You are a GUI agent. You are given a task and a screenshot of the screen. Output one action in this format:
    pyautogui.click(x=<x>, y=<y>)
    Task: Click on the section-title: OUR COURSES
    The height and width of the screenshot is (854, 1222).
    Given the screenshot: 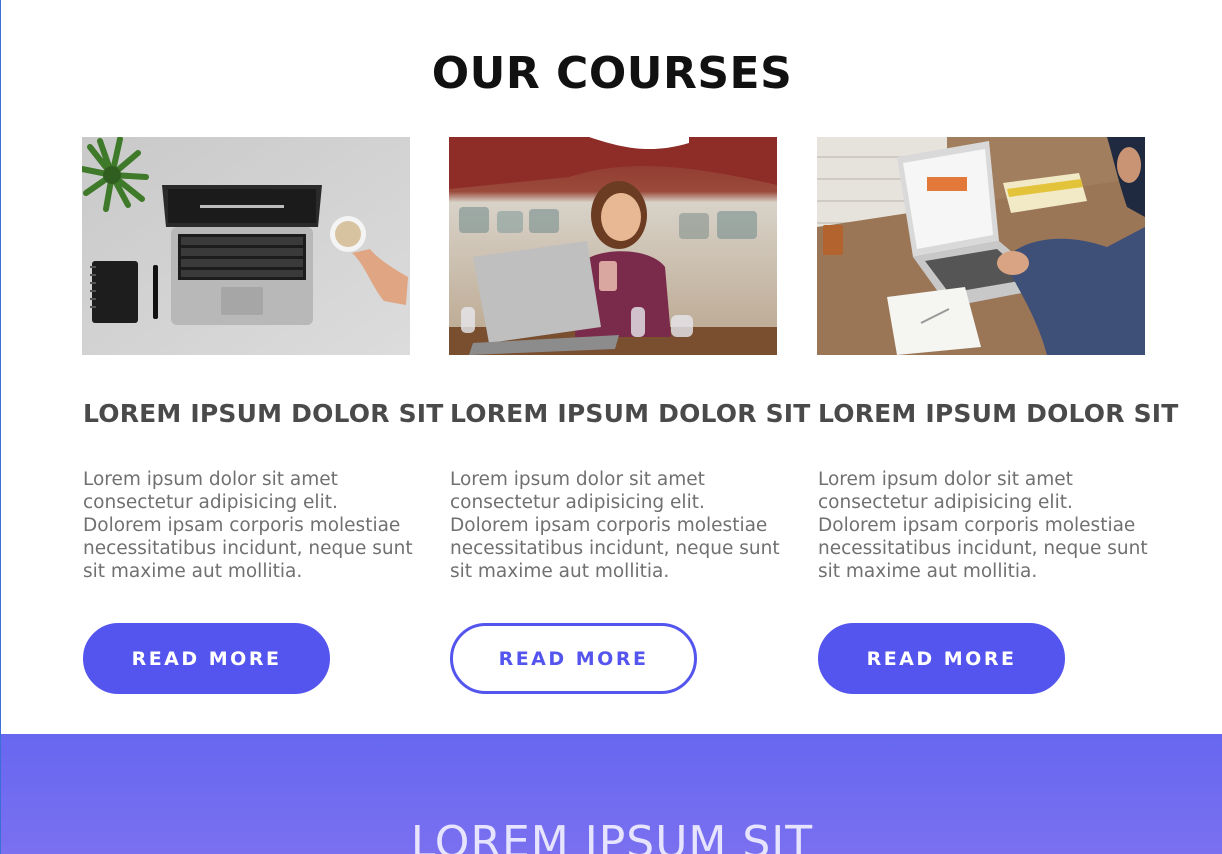 What is the action you would take?
    pyautogui.click(x=612, y=73)
    